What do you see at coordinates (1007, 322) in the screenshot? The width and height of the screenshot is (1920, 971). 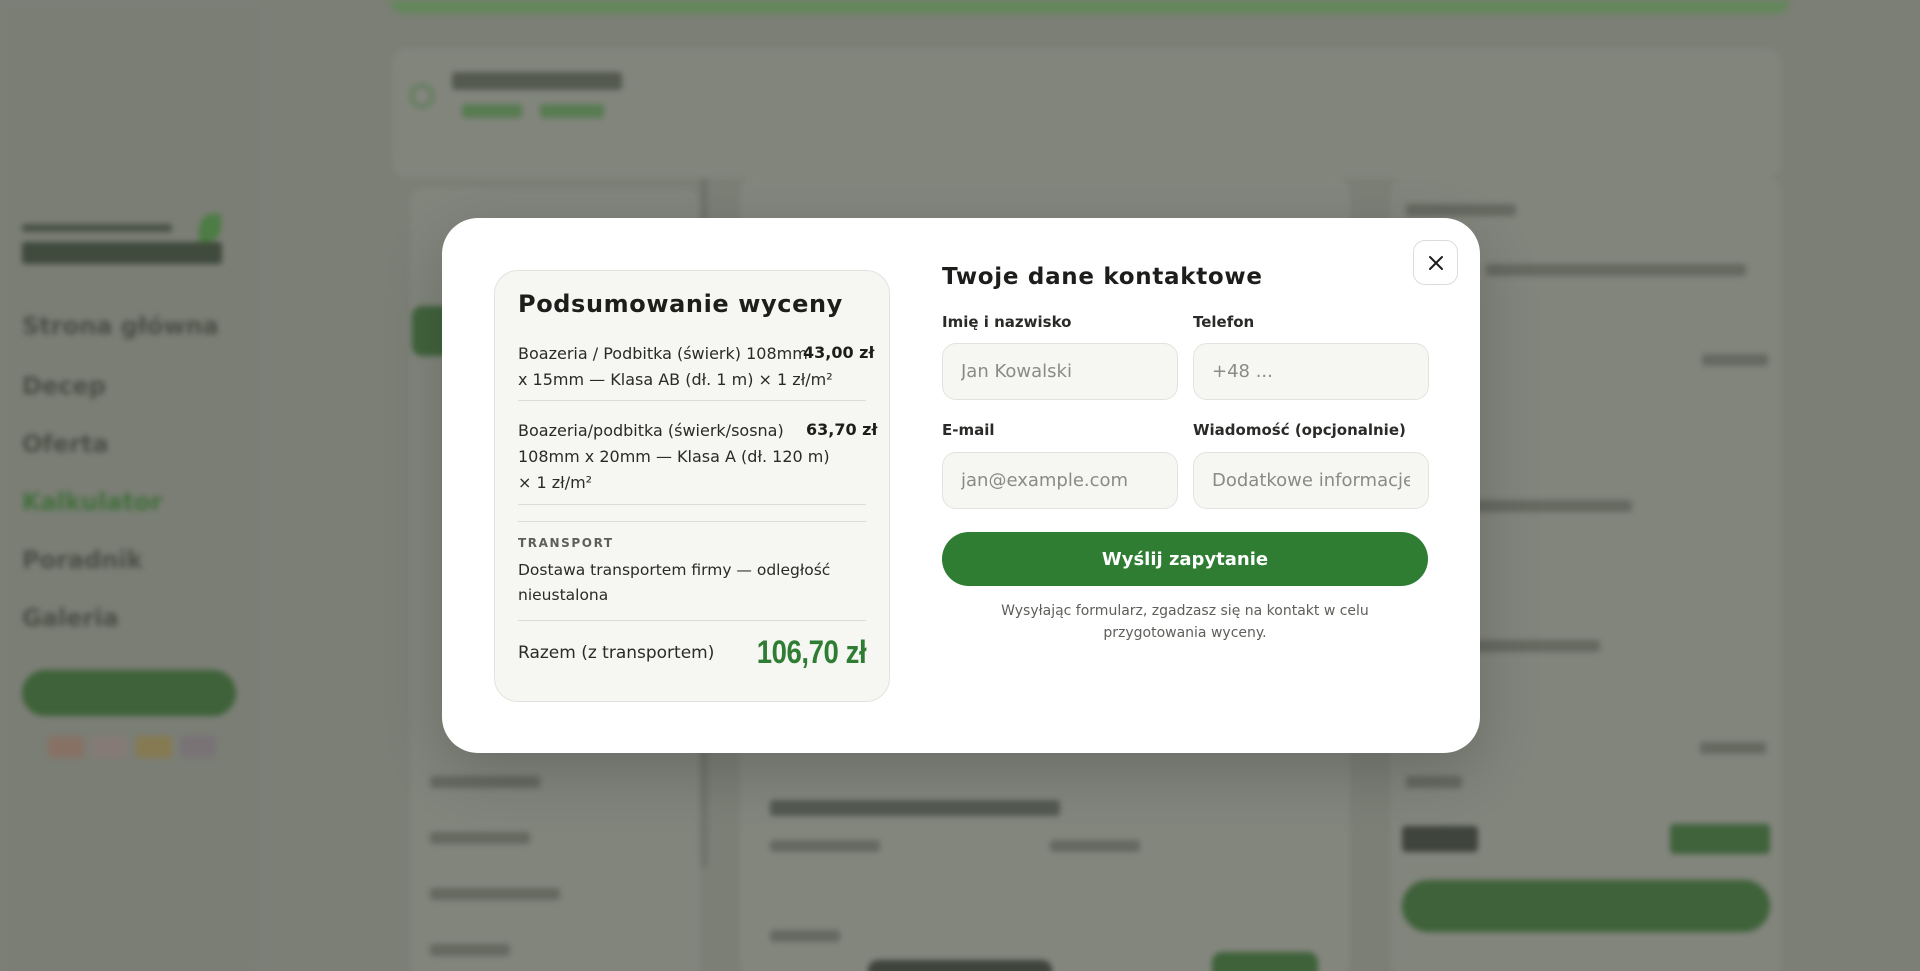 I see `name-label: Imię i nazwisko` at bounding box center [1007, 322].